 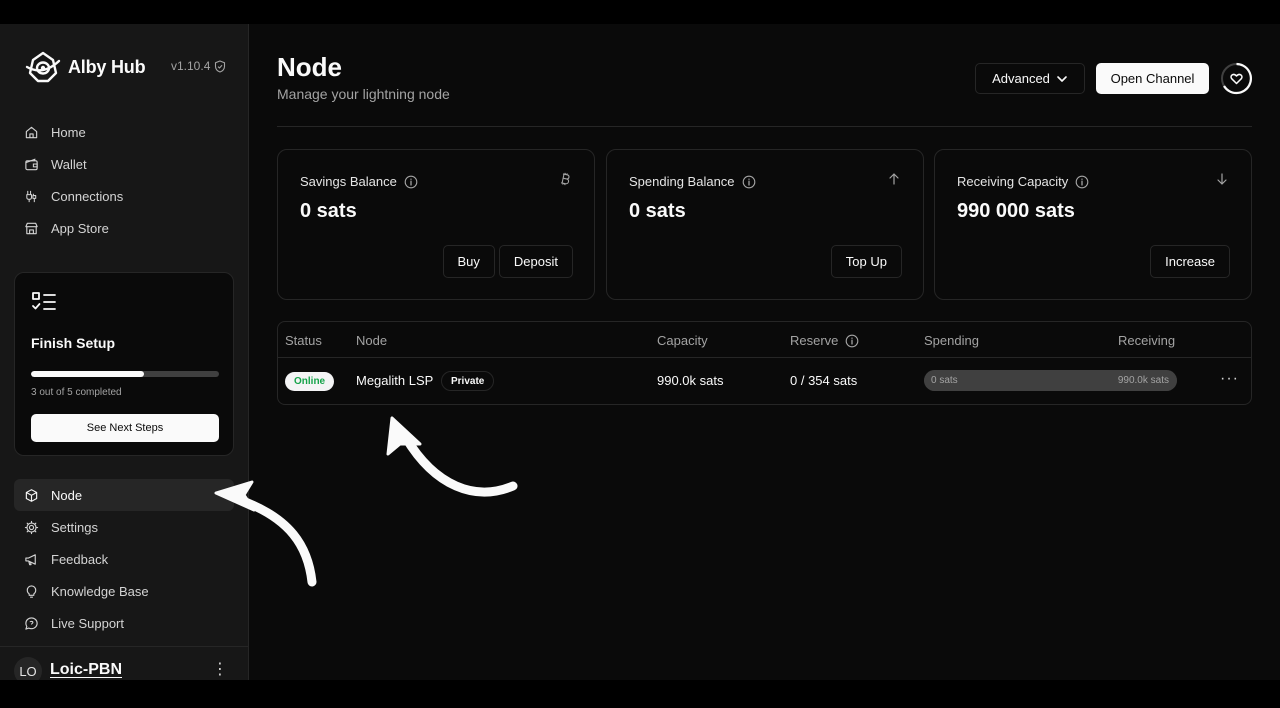 I want to click on card-title: Spending Balance, so click(x=692, y=181).